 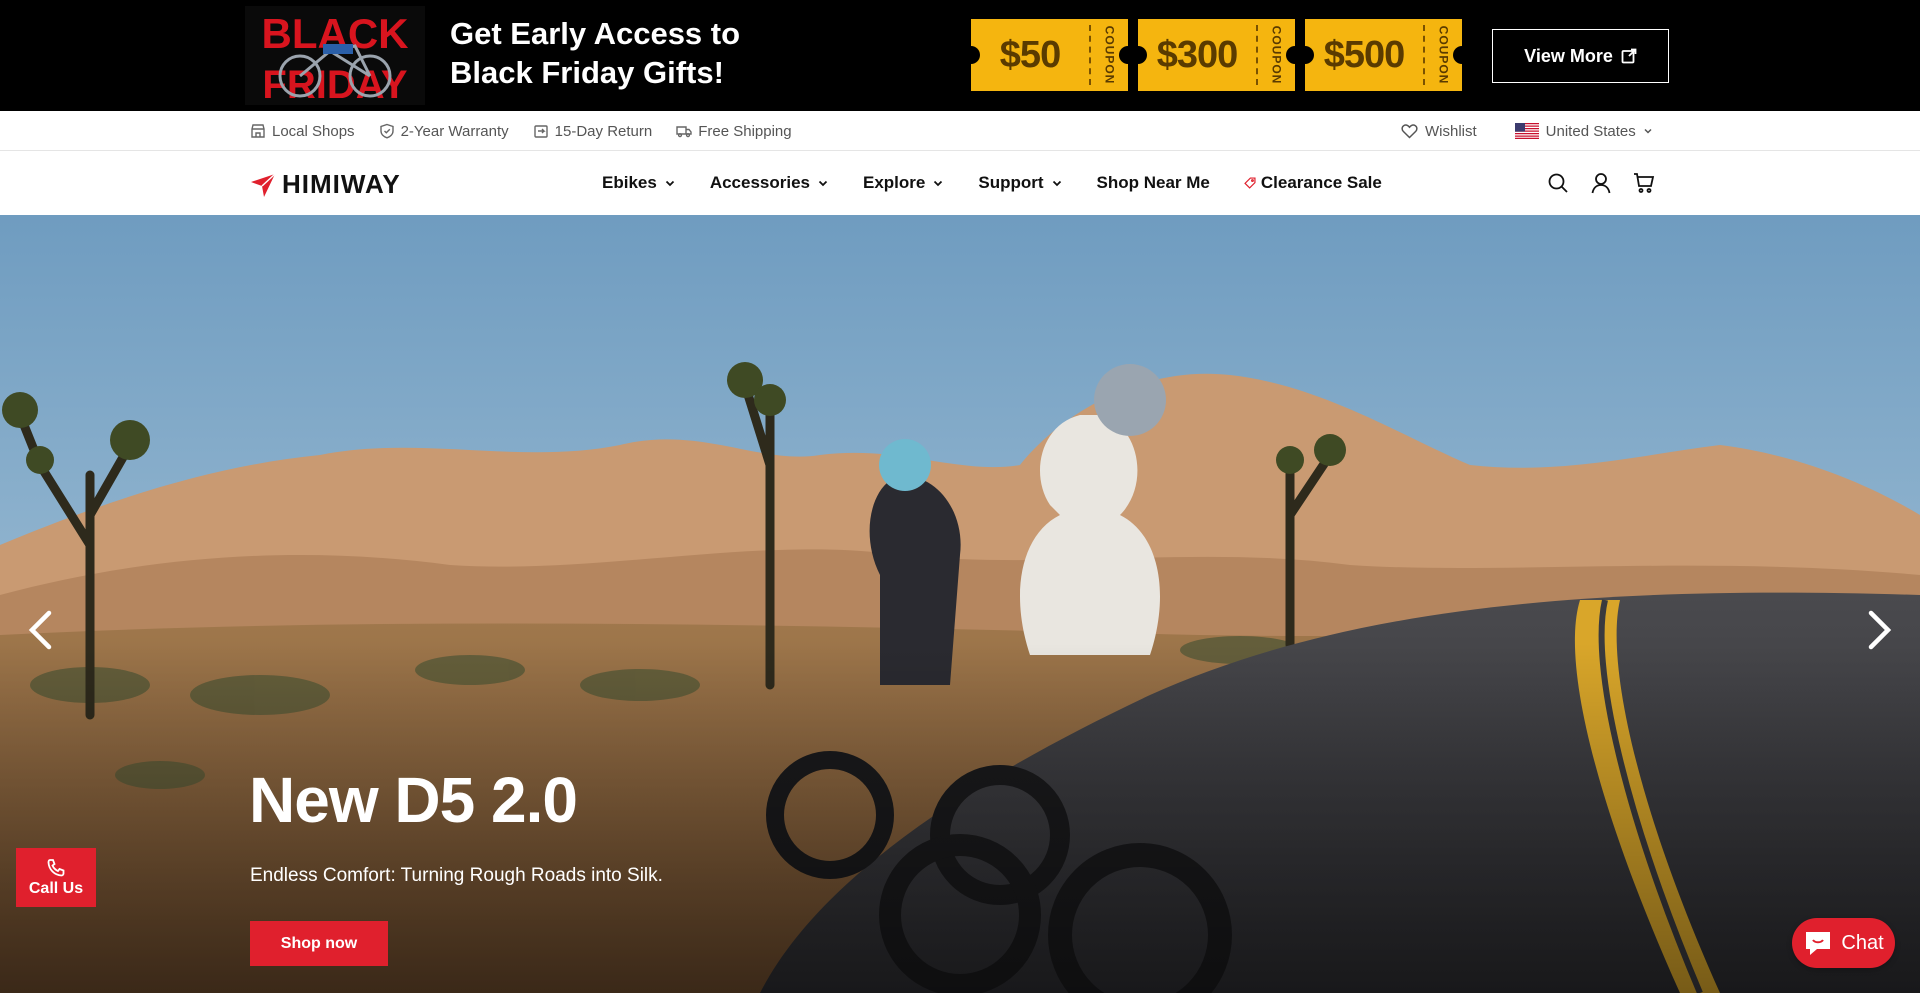 I want to click on wishlist-link: Wishlist, so click(x=1439, y=131).